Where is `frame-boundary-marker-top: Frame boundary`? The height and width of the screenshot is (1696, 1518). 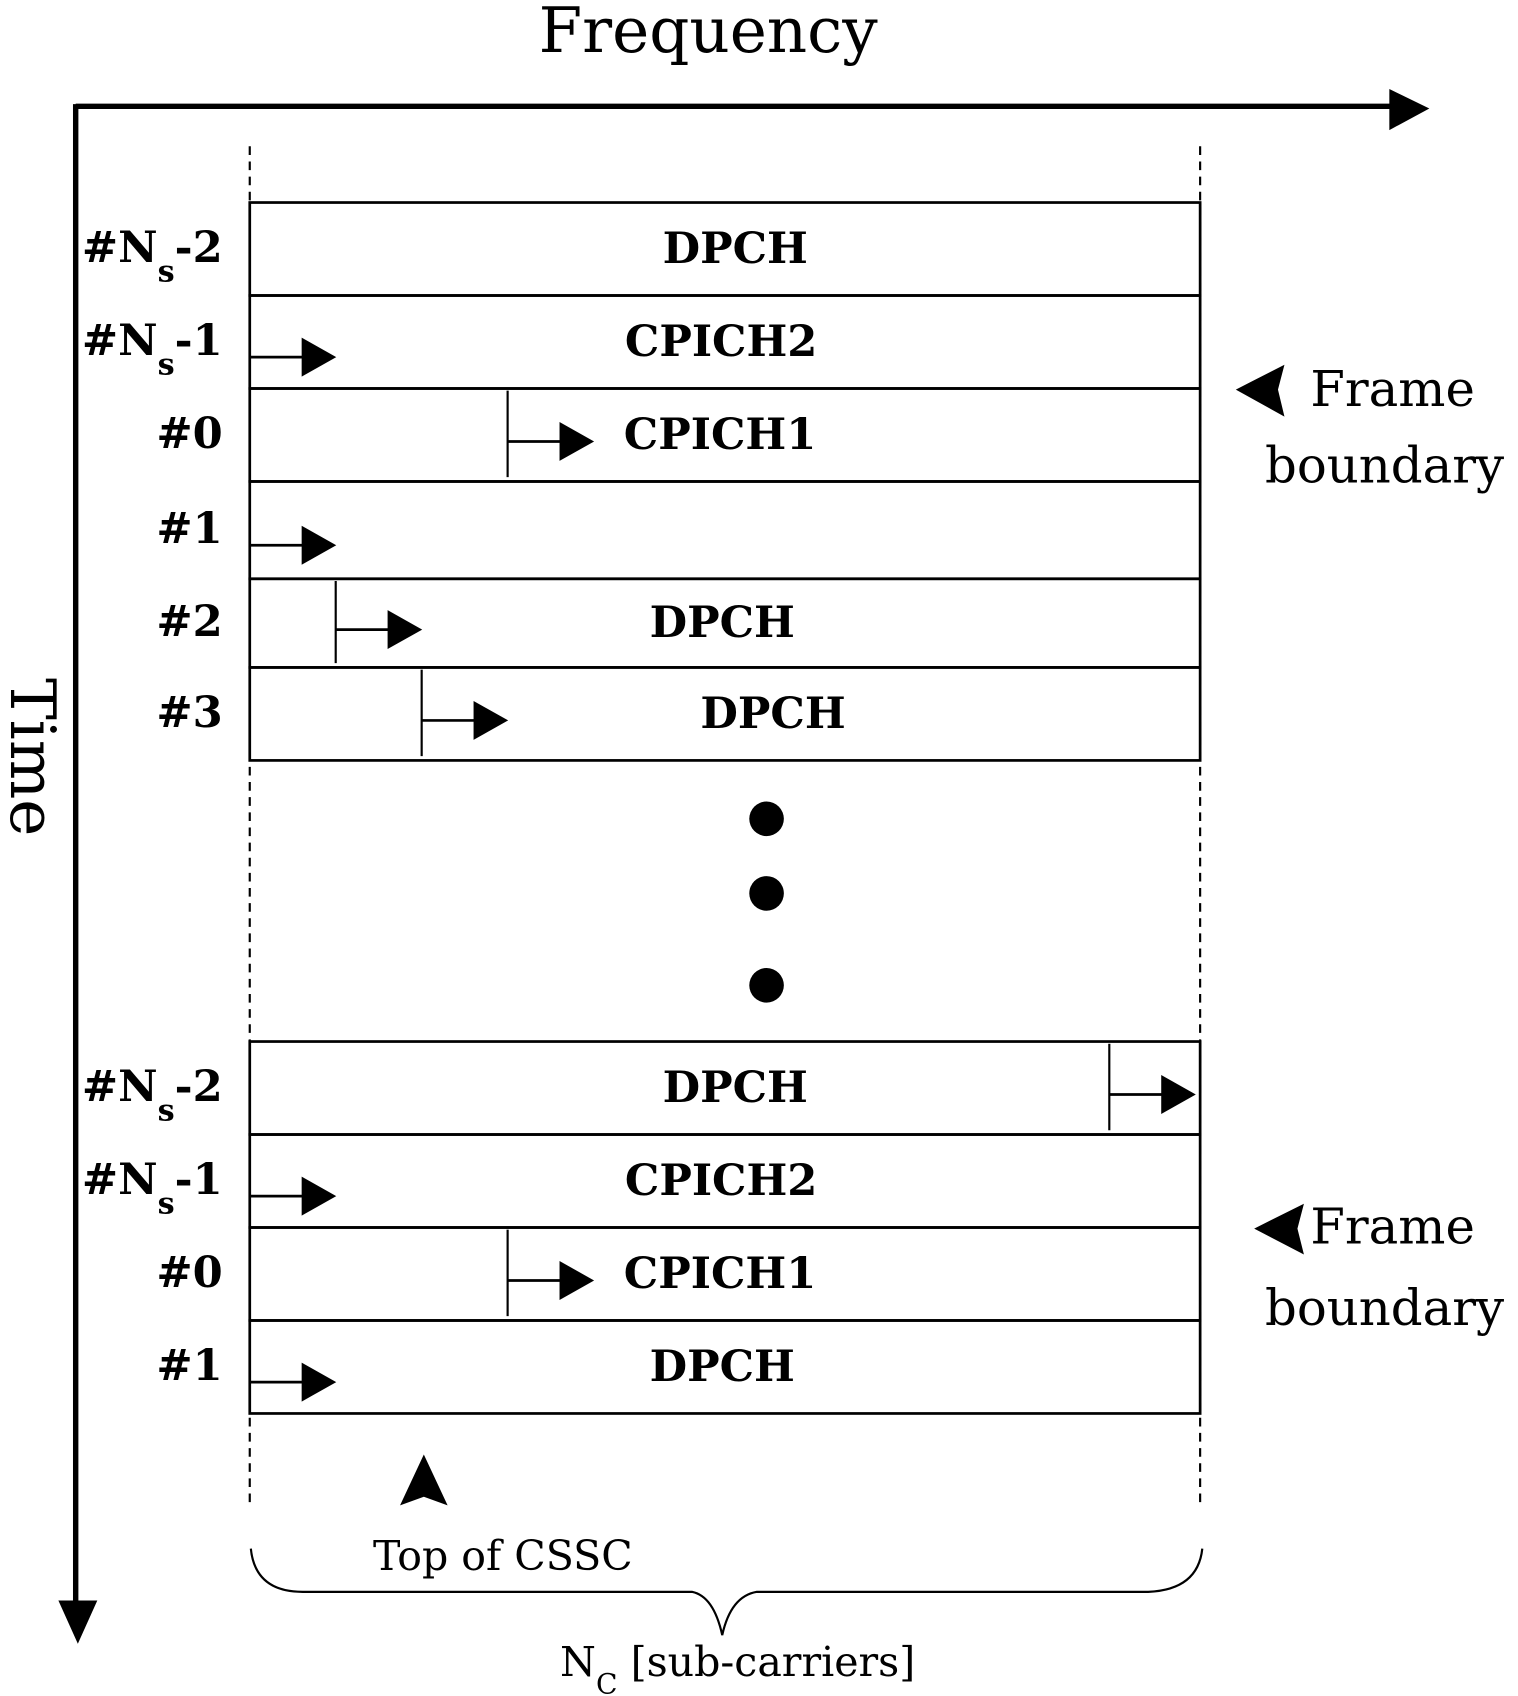 frame-boundary-marker-top: Frame boundary is located at coordinates (1369, 427).